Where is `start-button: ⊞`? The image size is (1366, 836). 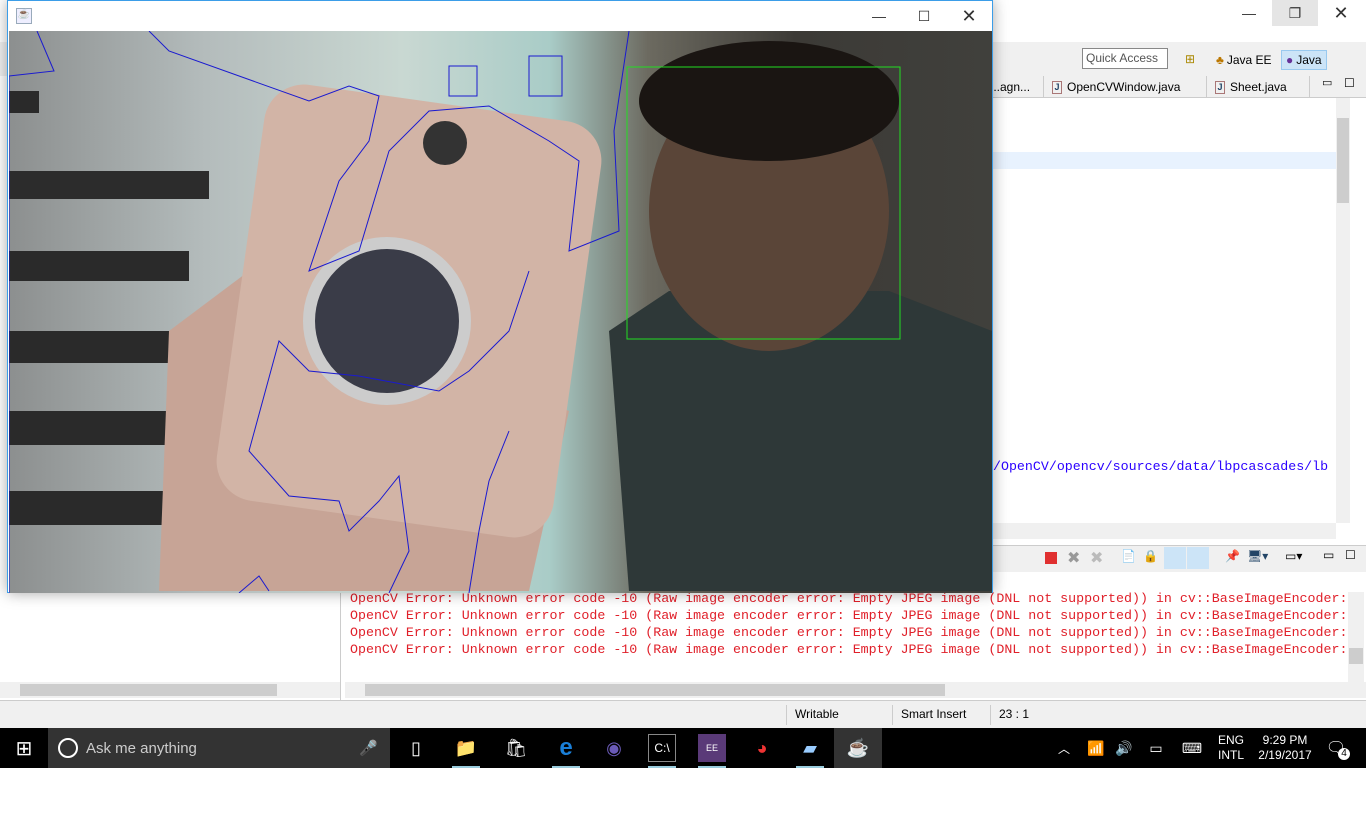
start-button: ⊞ is located at coordinates (24, 748).